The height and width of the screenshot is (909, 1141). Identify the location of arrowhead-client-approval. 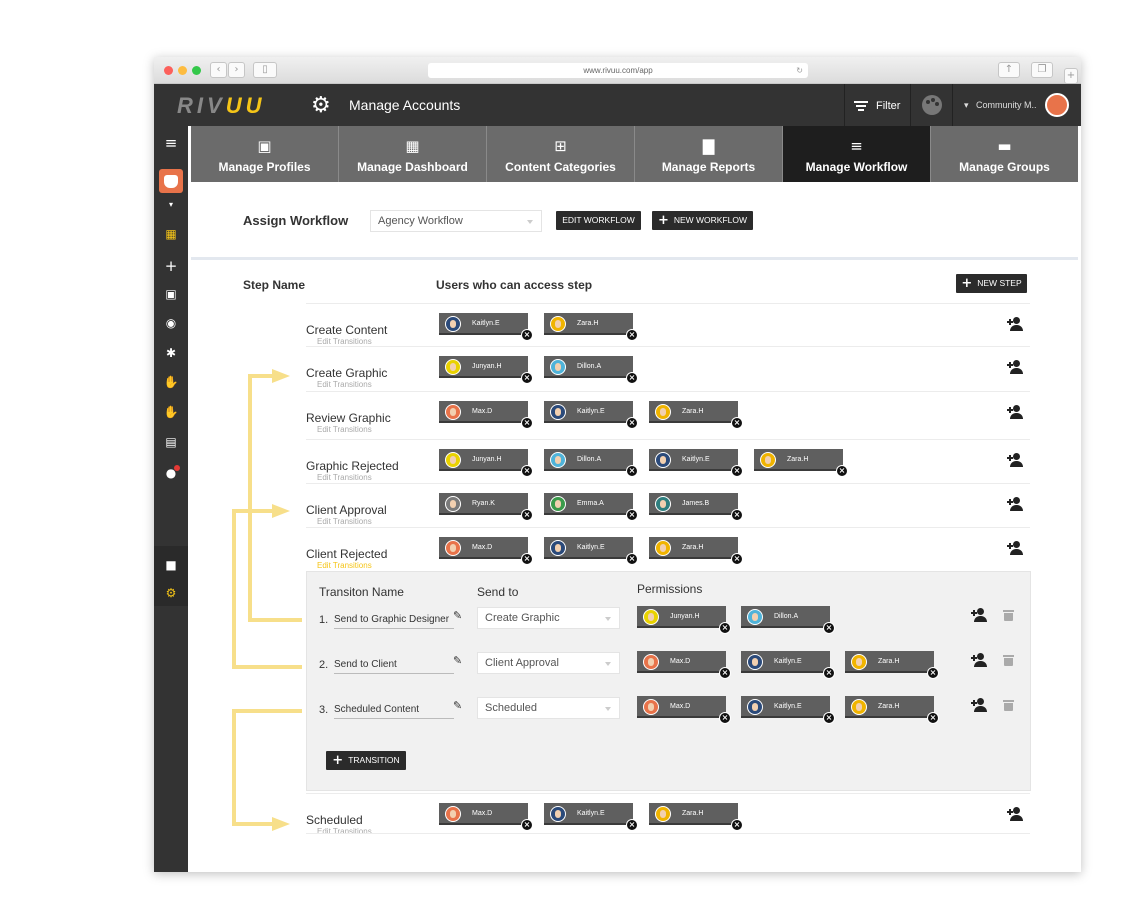
(281, 511).